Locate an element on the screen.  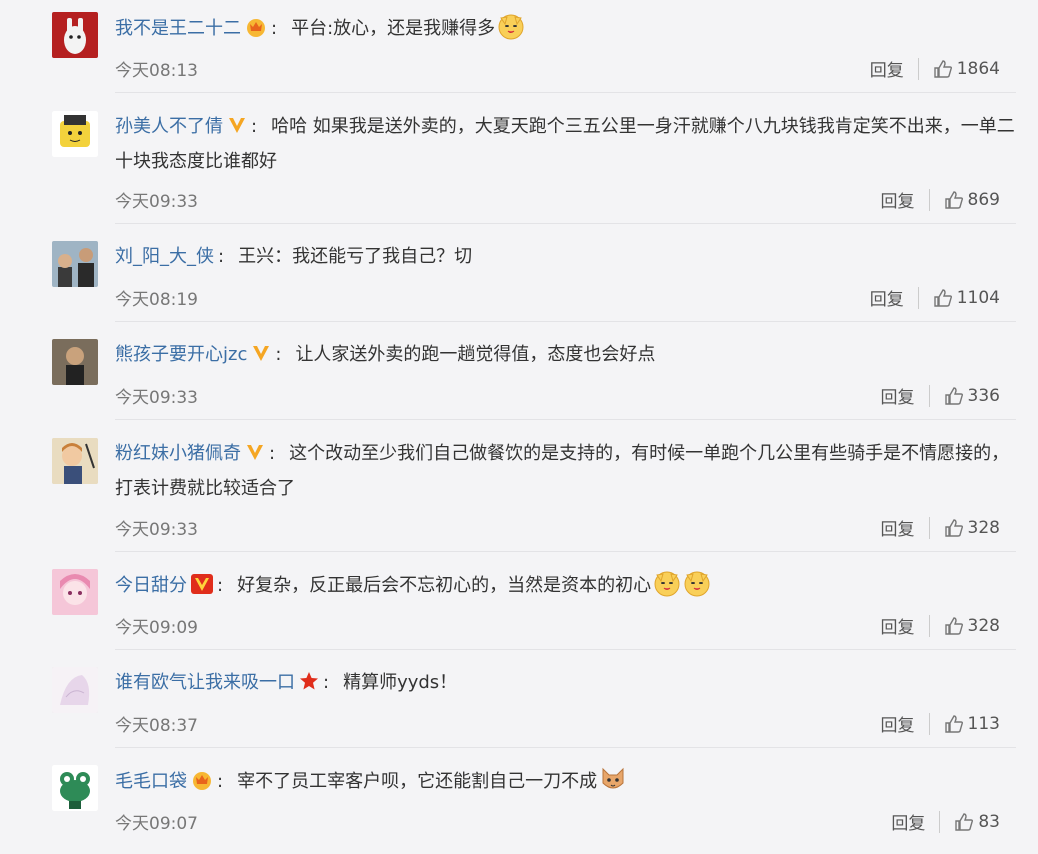
comment-actions: 回复 336 is located at coordinates (940, 395).